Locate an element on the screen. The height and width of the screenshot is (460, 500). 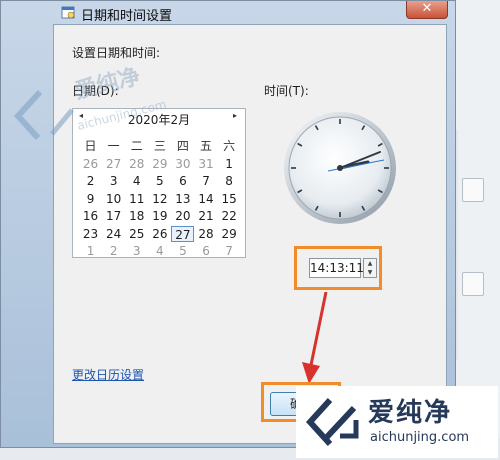
calendar-day: 17 is located at coordinates (113, 216).